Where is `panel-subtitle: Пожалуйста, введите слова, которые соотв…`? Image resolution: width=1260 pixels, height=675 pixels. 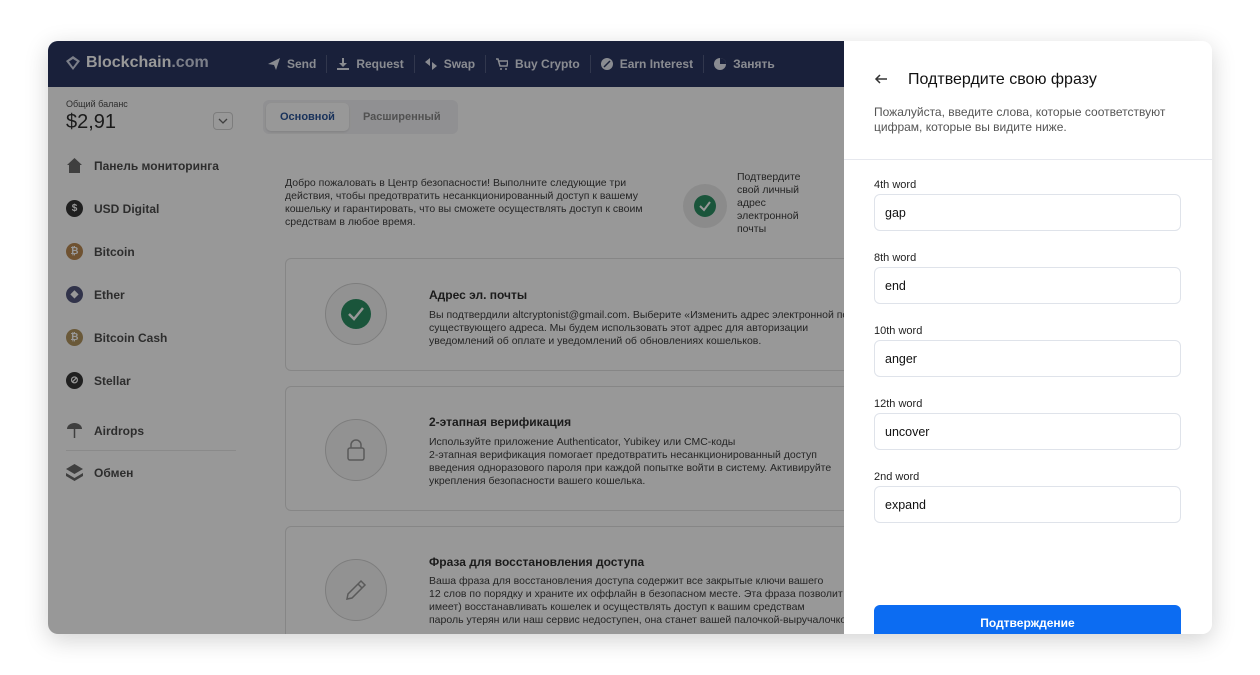
panel-subtitle: Пожалуйста, введите слова, которые соотв… is located at coordinates (1020, 119).